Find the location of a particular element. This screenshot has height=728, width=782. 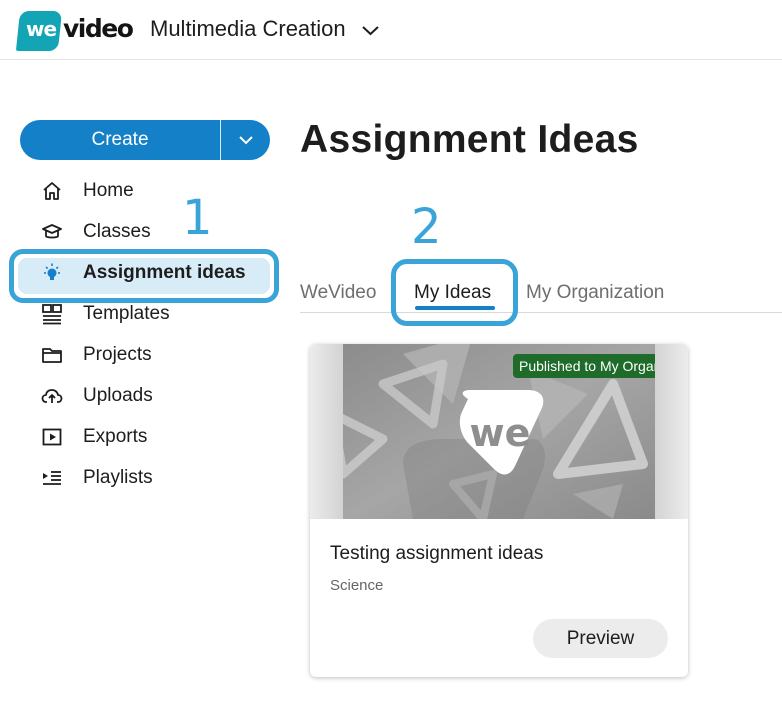

wevideo-logo: we video is located at coordinates (74, 30).